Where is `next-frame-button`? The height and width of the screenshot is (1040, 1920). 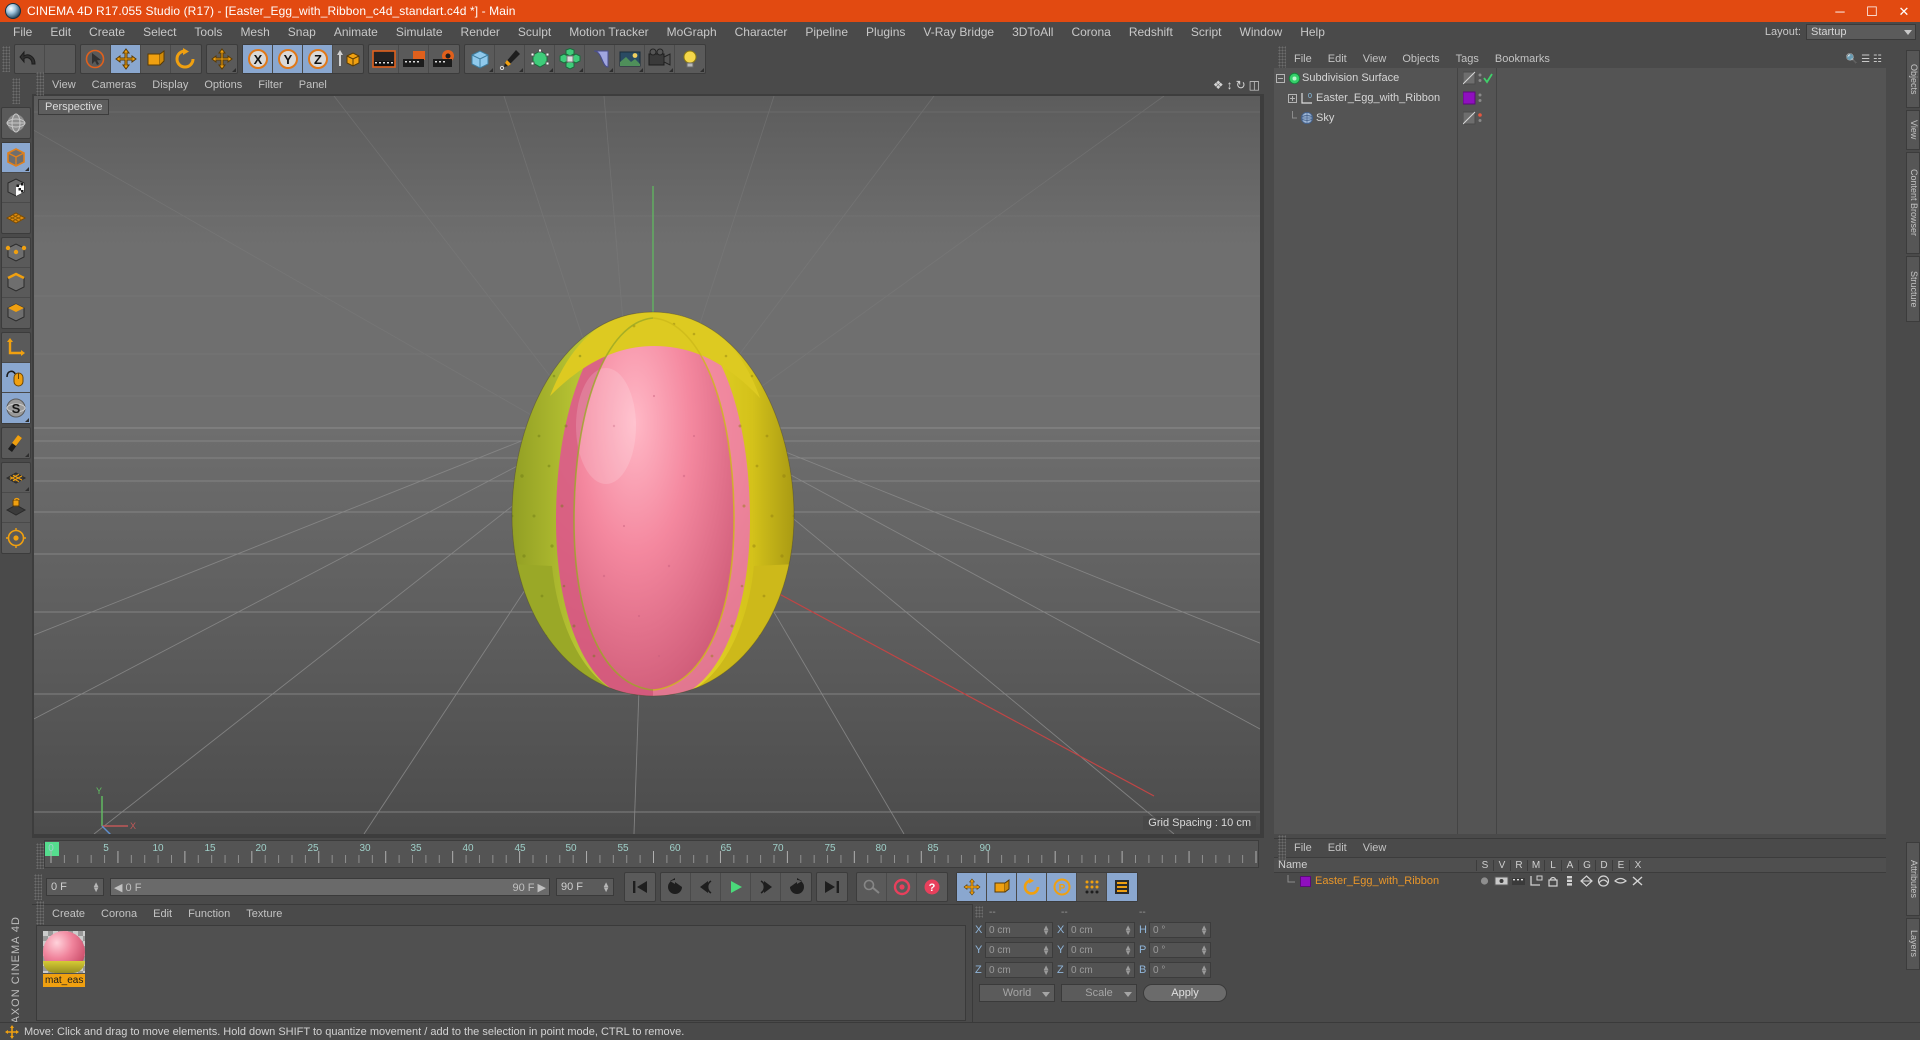
next-frame-button is located at coordinates (766, 887).